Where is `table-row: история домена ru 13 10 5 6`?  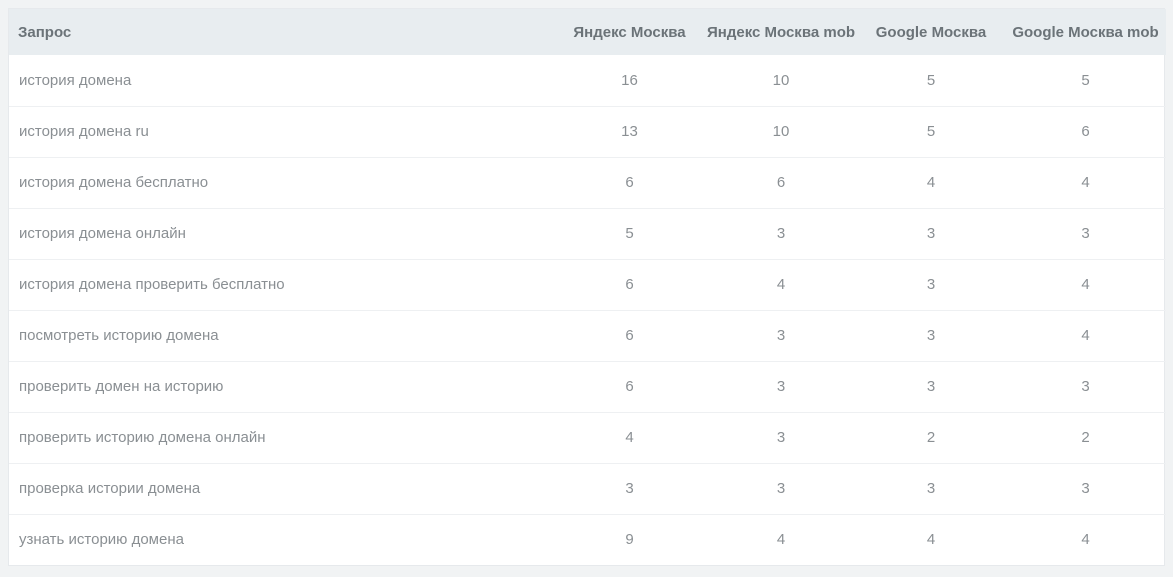
table-row: история домена ru 13 10 5 6 is located at coordinates (587, 131).